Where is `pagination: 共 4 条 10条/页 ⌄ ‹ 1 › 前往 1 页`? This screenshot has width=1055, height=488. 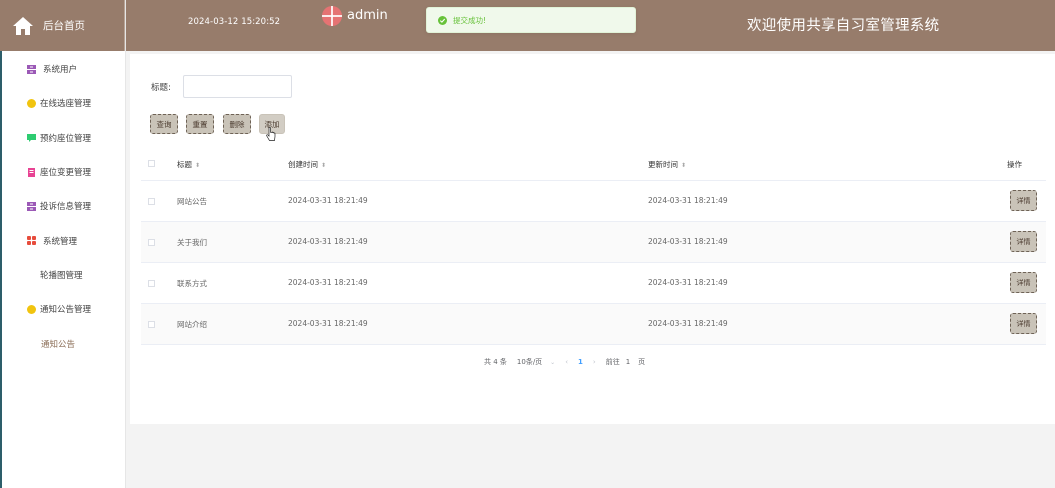 pagination: 共 4 条 10条/页 ⌄ ‹ 1 › 前往 1 页 is located at coordinates (569, 362).